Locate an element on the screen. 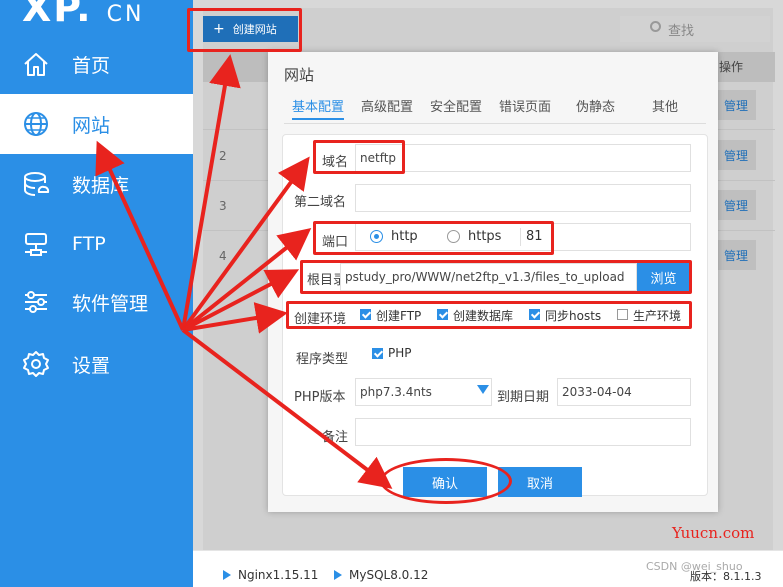 The width and height of the screenshot is (783, 587). tab-error-pages: 错误页面 is located at coordinates (525, 105).